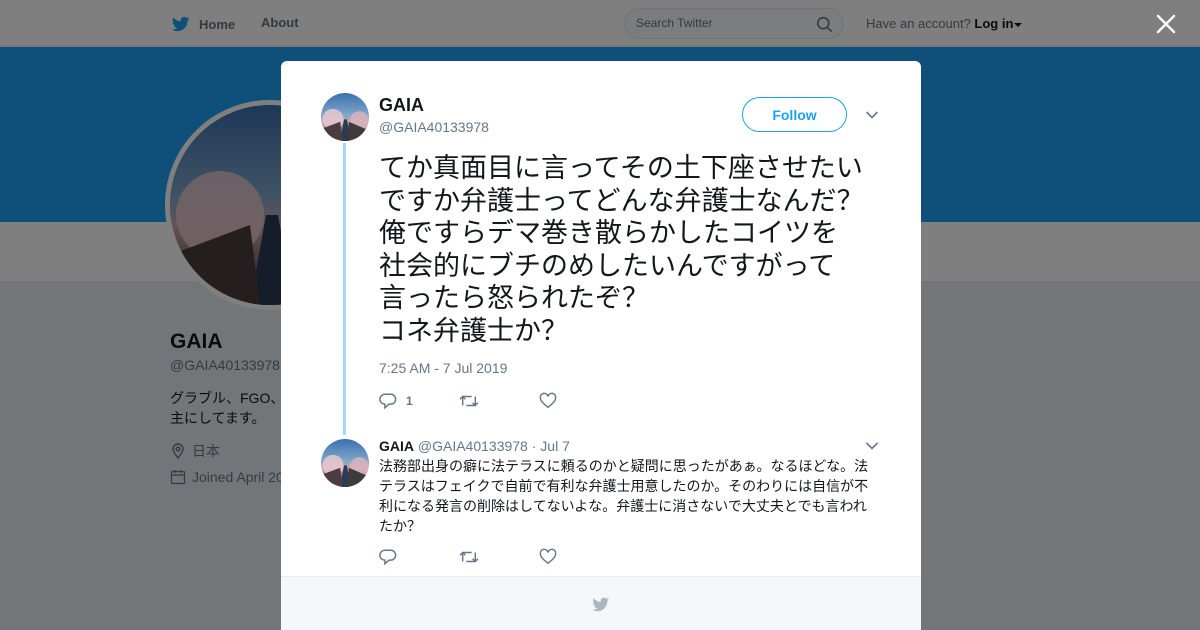 The height and width of the screenshot is (630, 1200). I want to click on tweet-author-avatar, so click(345, 117).